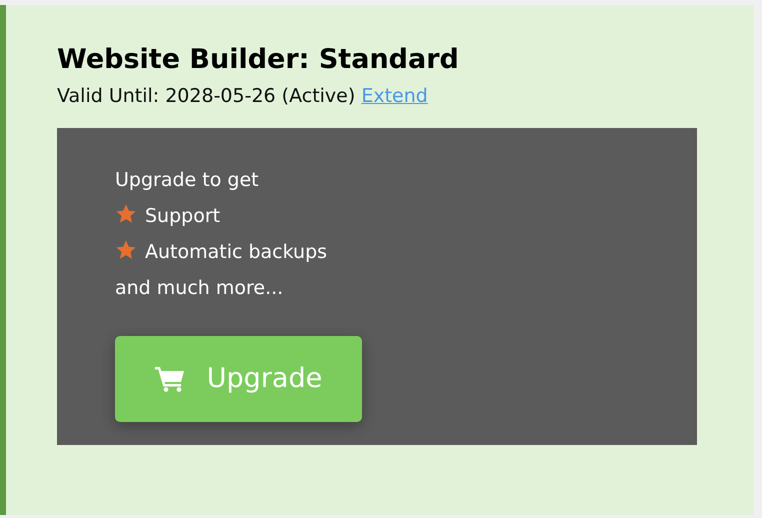 The width and height of the screenshot is (762, 518). What do you see at coordinates (258, 60) in the screenshot?
I see `product-title: Website Builder: Standard` at bounding box center [258, 60].